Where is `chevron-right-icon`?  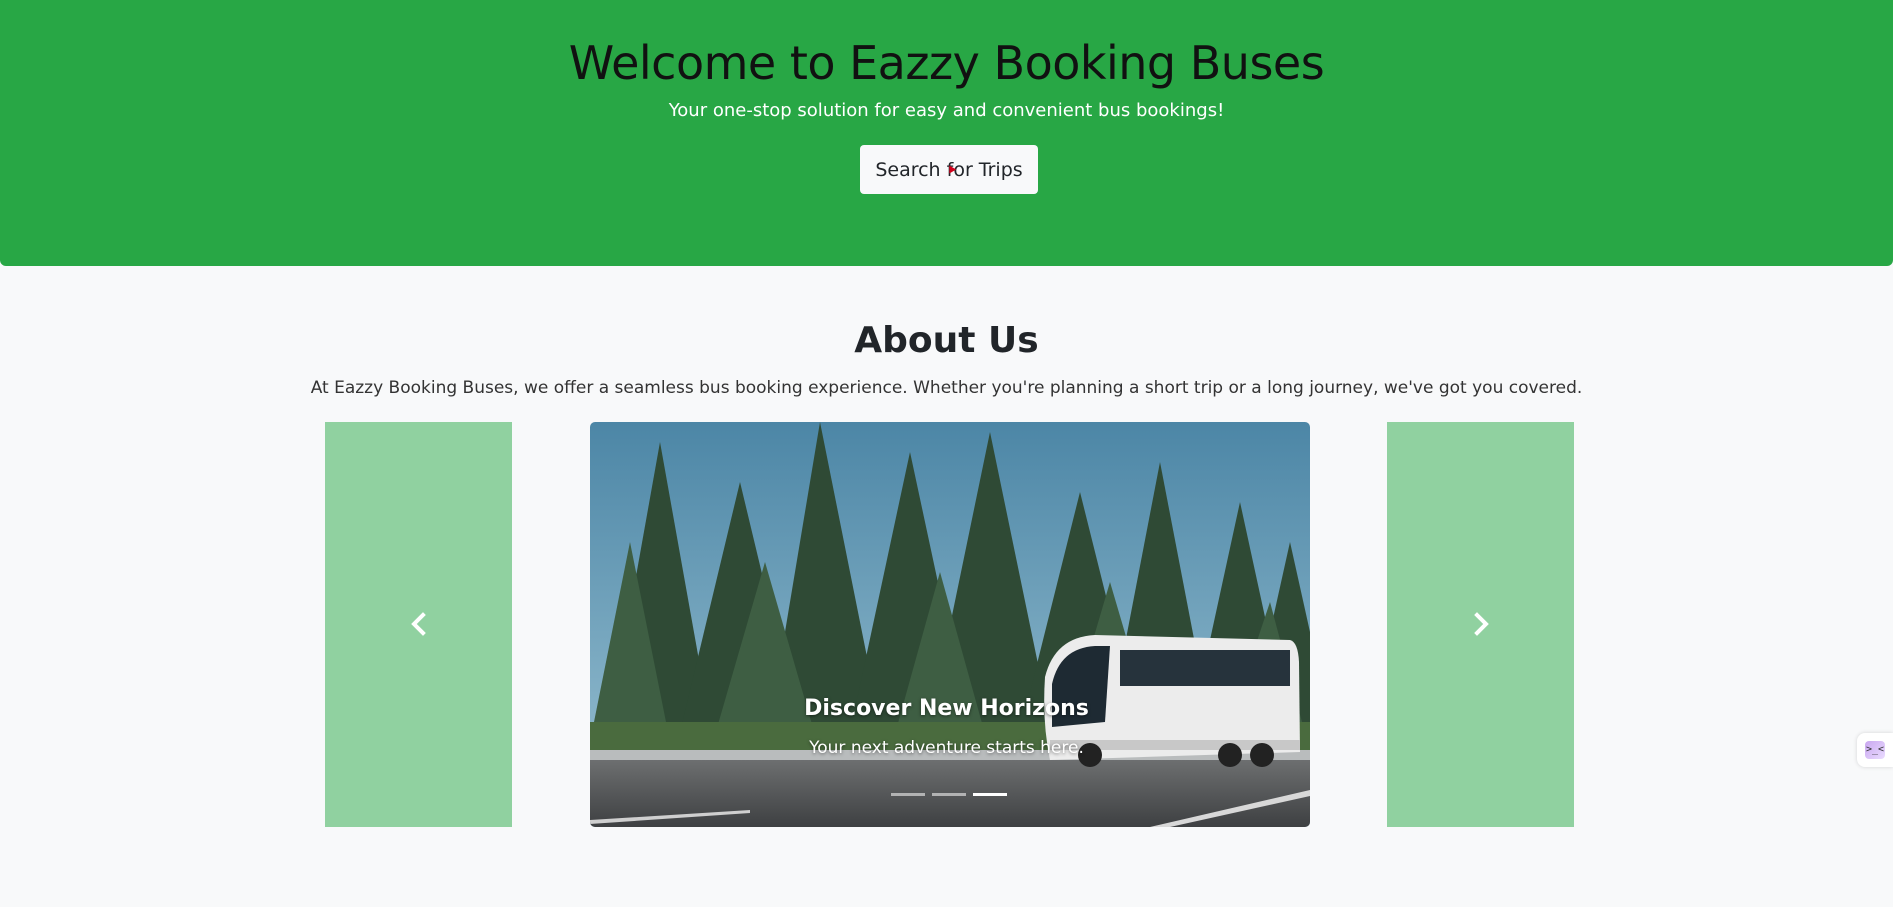 chevron-right-icon is located at coordinates (1481, 624).